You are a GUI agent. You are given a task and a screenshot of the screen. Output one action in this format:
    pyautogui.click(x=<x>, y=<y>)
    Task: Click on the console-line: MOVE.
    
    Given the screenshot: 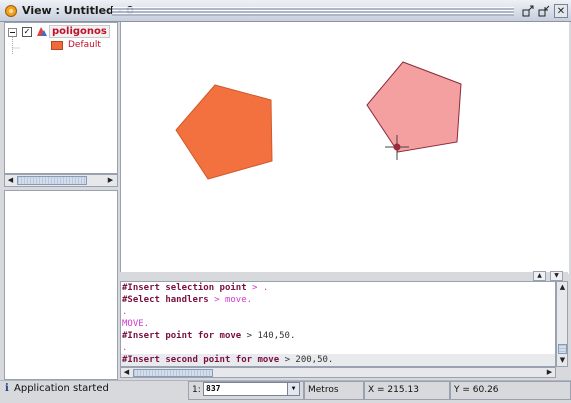 What is the action you would take?
    pyautogui.click(x=338, y=324)
    